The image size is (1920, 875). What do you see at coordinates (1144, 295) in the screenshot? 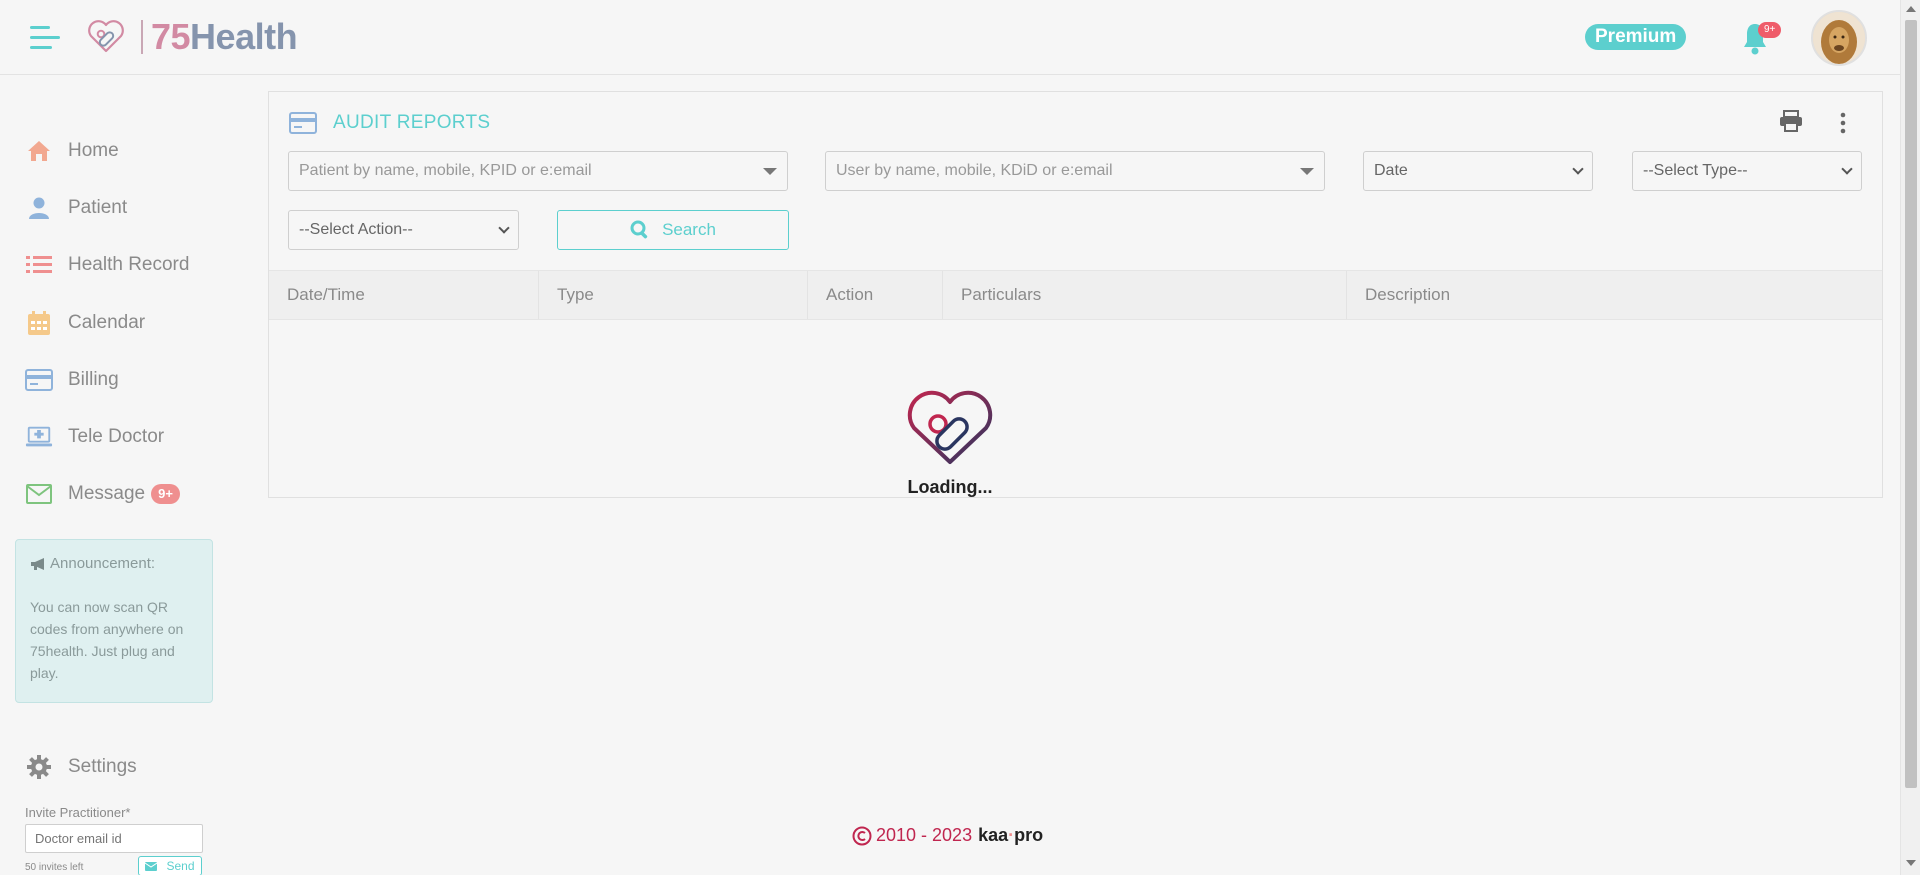
I see `column-header-particulars: Particulars` at bounding box center [1144, 295].